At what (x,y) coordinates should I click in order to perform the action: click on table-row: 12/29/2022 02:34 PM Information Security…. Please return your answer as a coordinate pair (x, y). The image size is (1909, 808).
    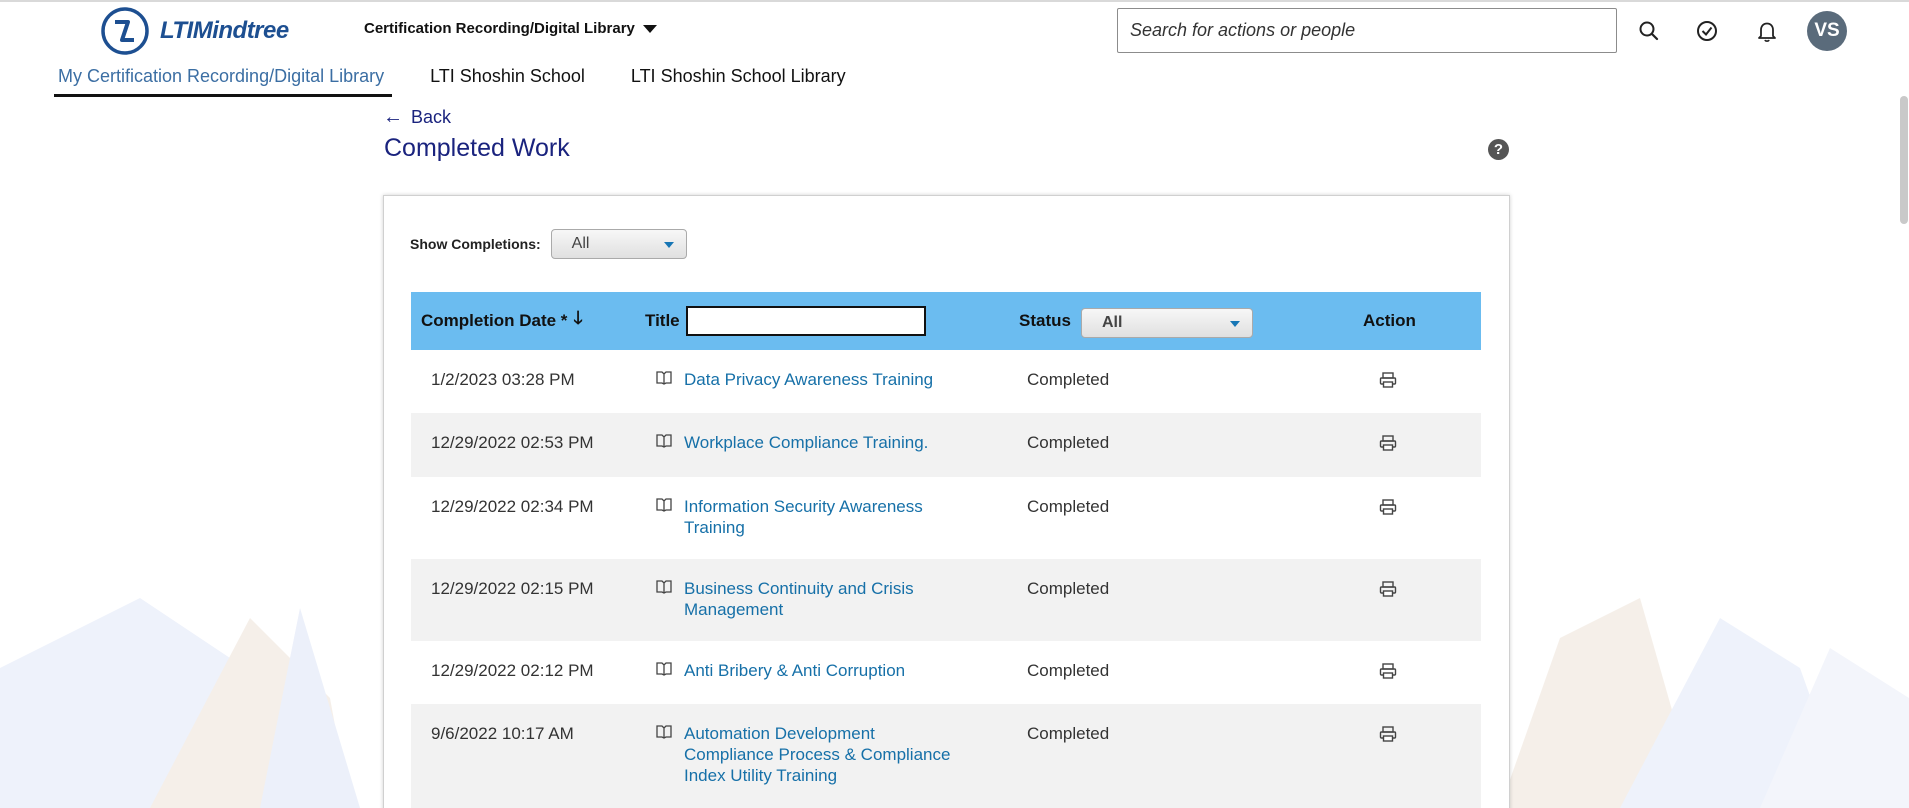
    Looking at the image, I should click on (946, 518).